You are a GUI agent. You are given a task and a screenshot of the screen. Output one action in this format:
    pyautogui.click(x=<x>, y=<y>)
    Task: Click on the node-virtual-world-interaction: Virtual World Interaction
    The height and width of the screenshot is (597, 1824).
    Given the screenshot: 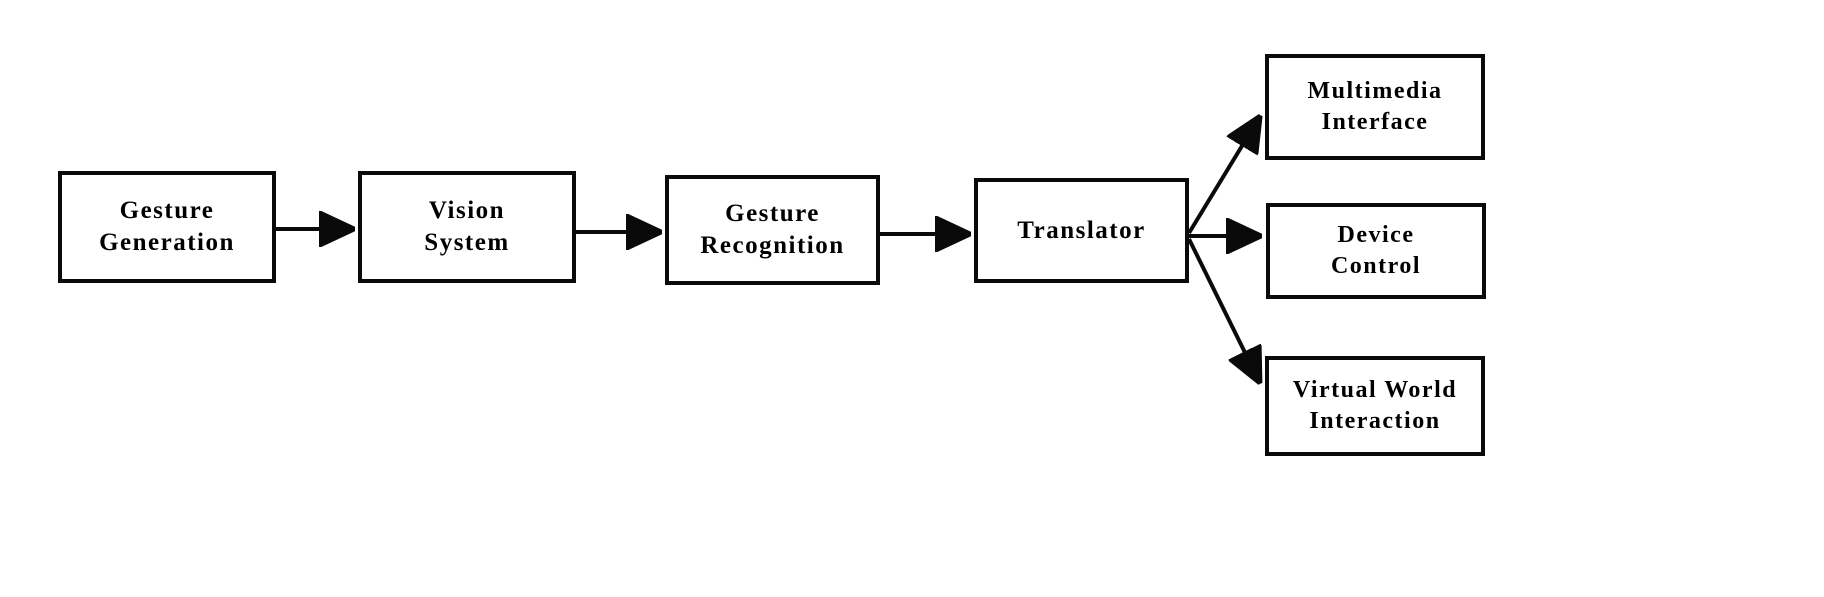 What is the action you would take?
    pyautogui.click(x=1375, y=406)
    